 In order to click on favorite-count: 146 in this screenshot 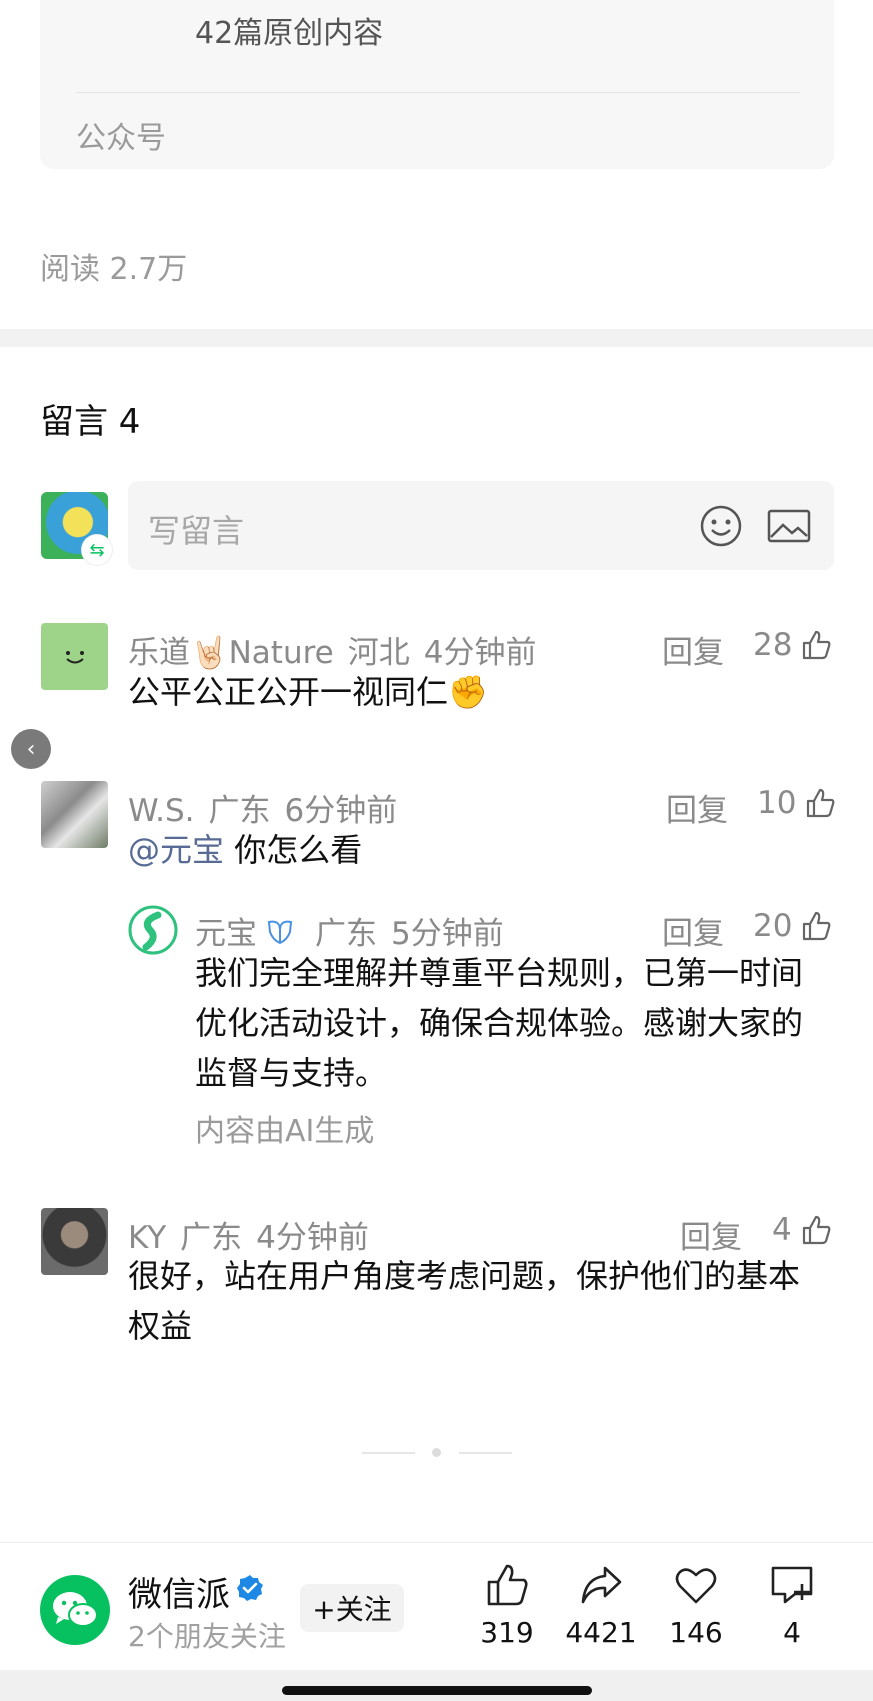, I will do `click(696, 1632)`.